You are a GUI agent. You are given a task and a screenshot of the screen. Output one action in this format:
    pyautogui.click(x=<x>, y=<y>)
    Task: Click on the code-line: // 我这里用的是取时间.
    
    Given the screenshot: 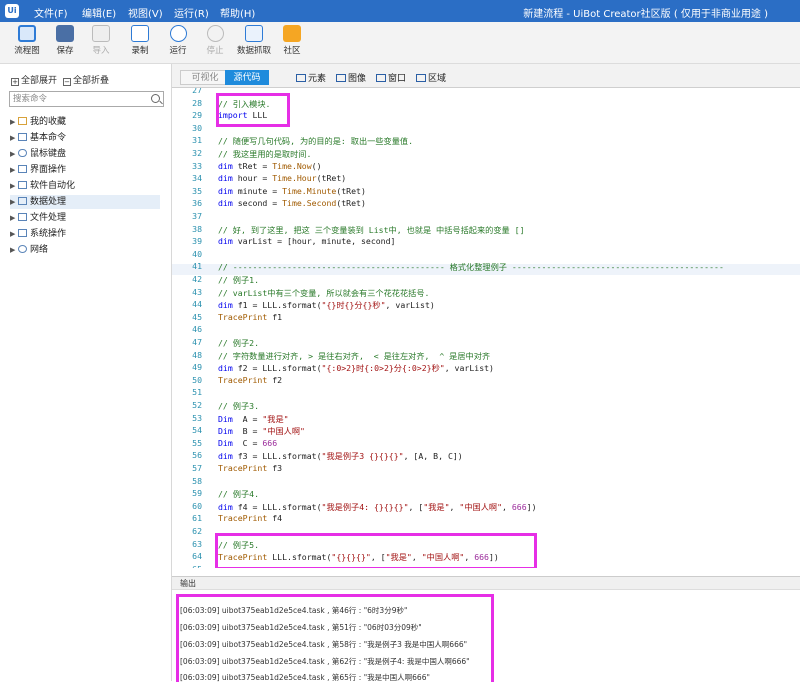 What is the action you would take?
    pyautogui.click(x=265, y=154)
    